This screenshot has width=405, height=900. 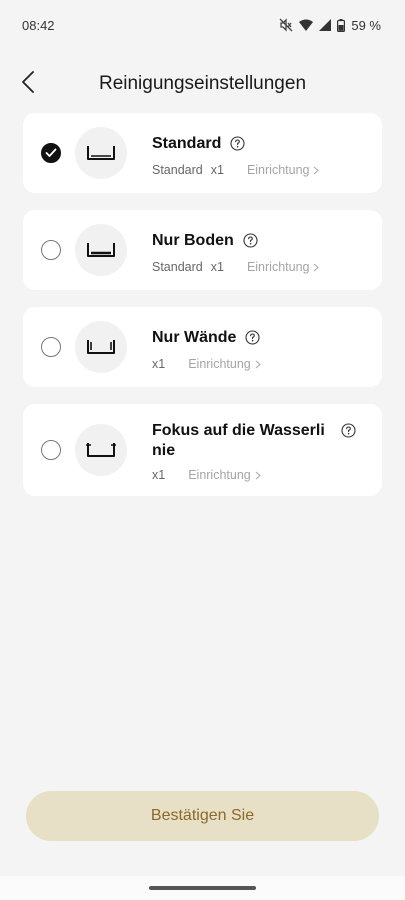 I want to click on mode-info: Nur Boden Standard x1 Einrichtung, so click(x=254, y=242).